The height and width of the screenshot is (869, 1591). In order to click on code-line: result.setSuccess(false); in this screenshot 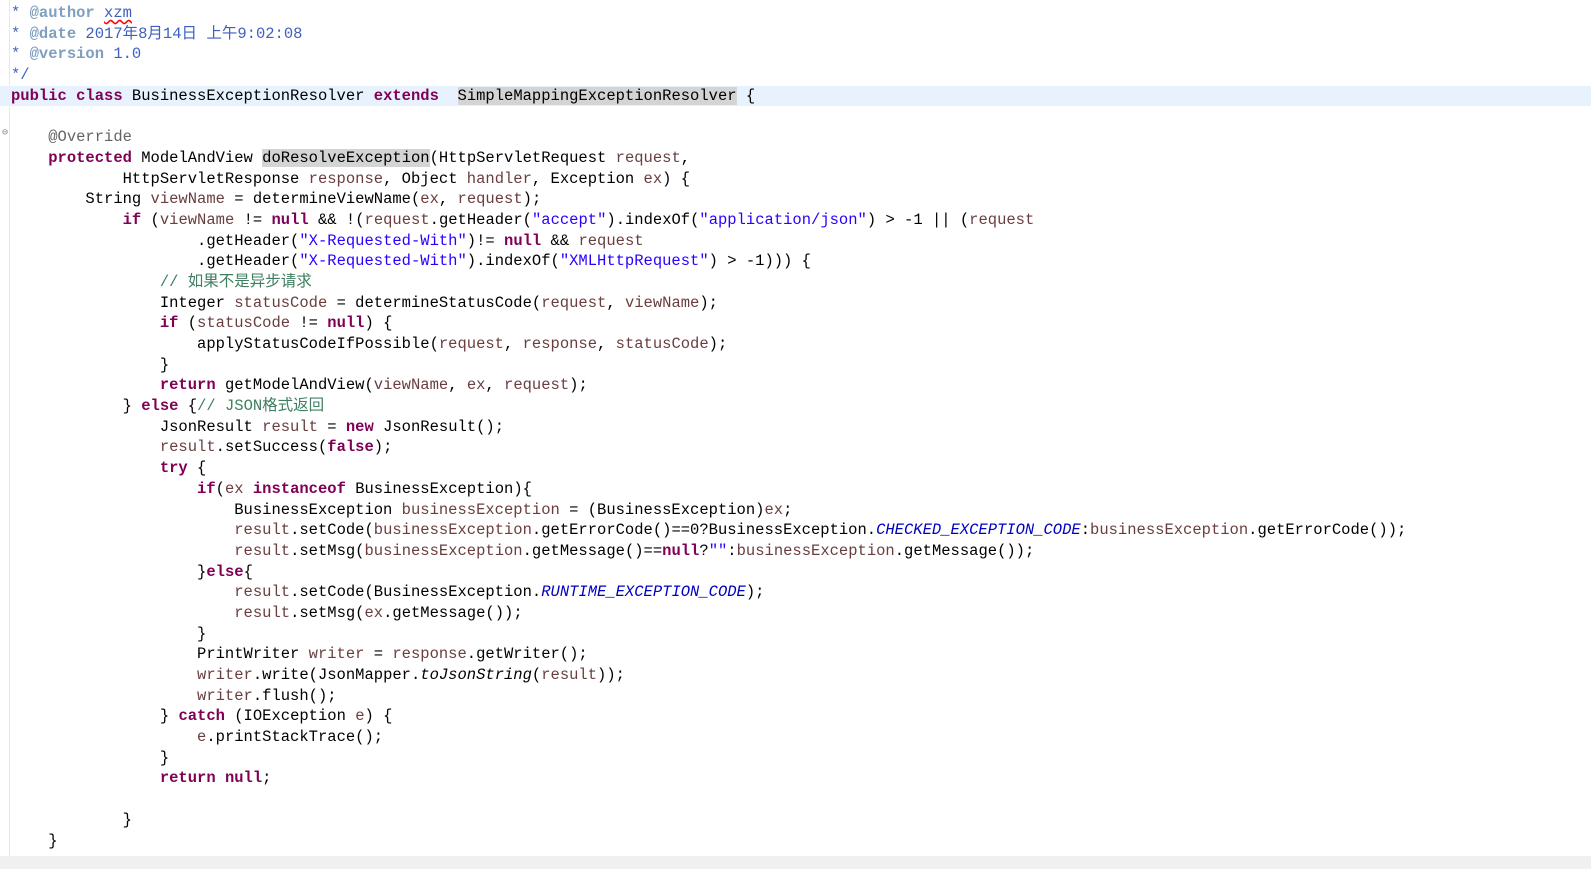, I will do `click(795, 447)`.